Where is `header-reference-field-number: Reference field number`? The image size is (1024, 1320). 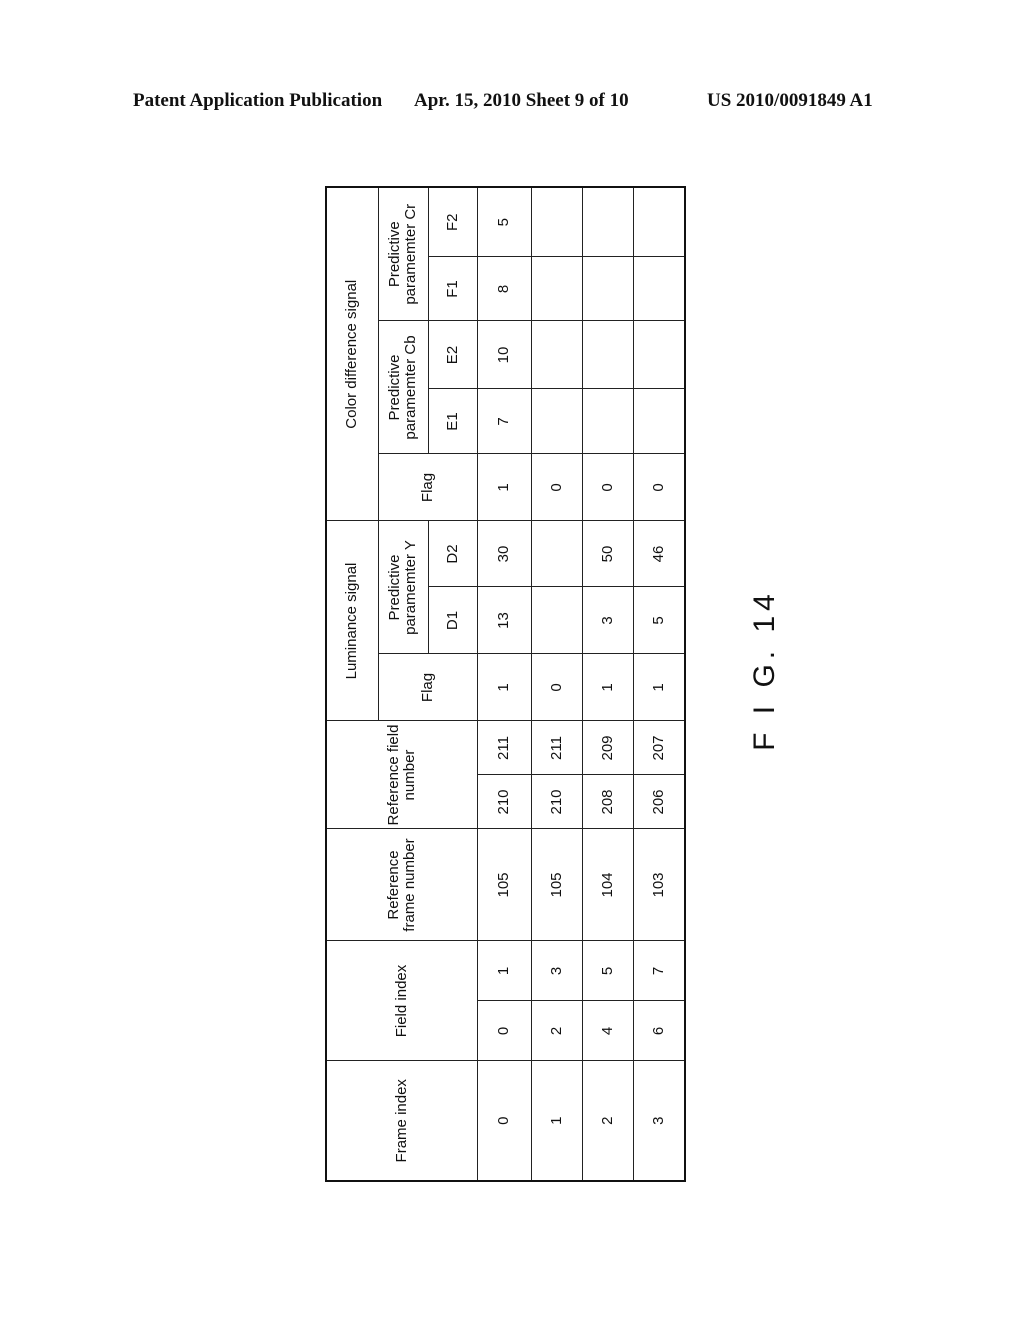
header-reference-field-number: Reference field number is located at coordinates (401, 775).